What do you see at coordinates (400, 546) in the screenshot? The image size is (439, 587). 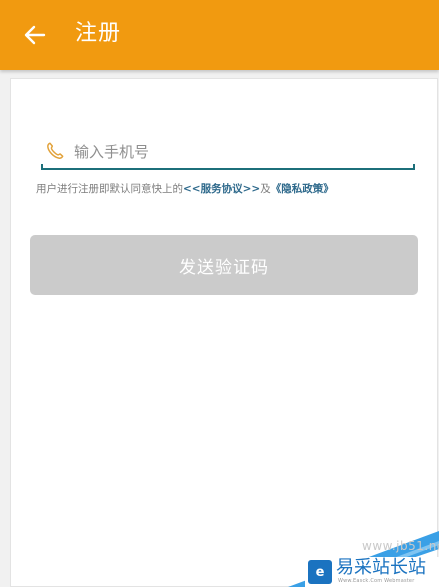 I see `watermark-url: www.jb51.net` at bounding box center [400, 546].